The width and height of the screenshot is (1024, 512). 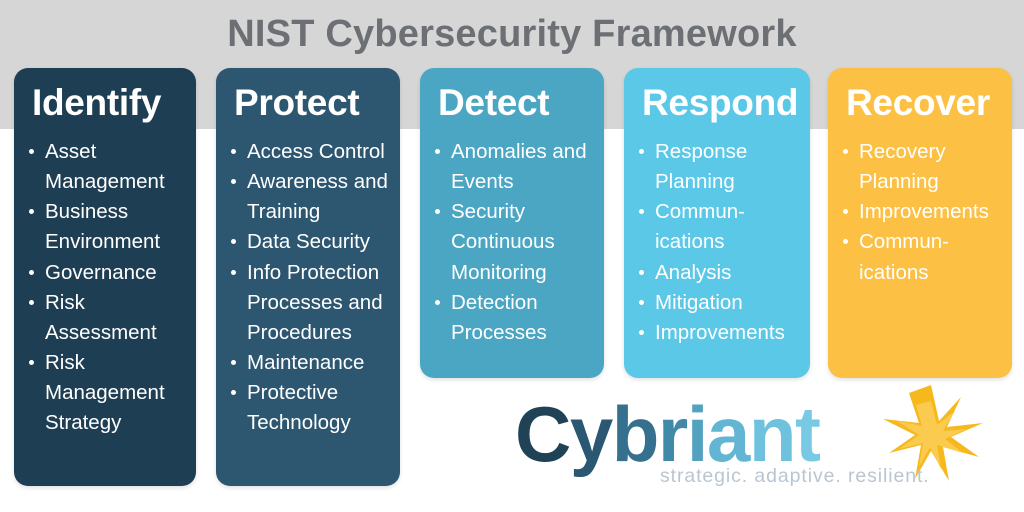 I want to click on logo-letter: n, so click(x=772, y=434).